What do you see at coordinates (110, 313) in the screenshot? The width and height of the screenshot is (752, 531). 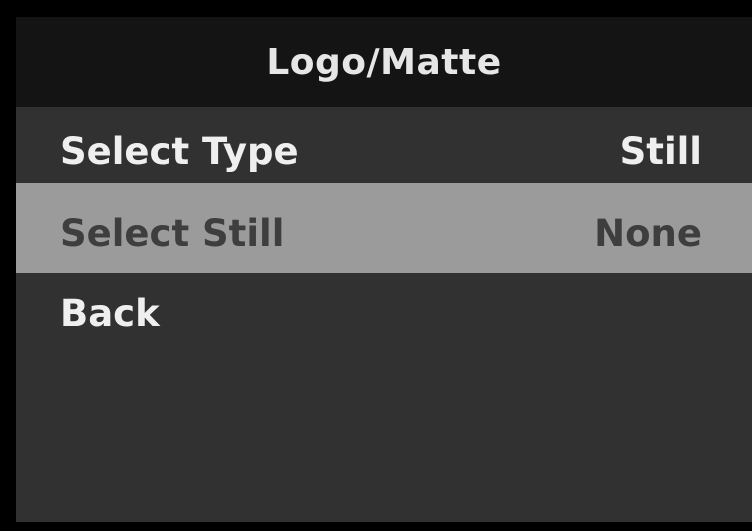 I see `menu-item-label: Back` at bounding box center [110, 313].